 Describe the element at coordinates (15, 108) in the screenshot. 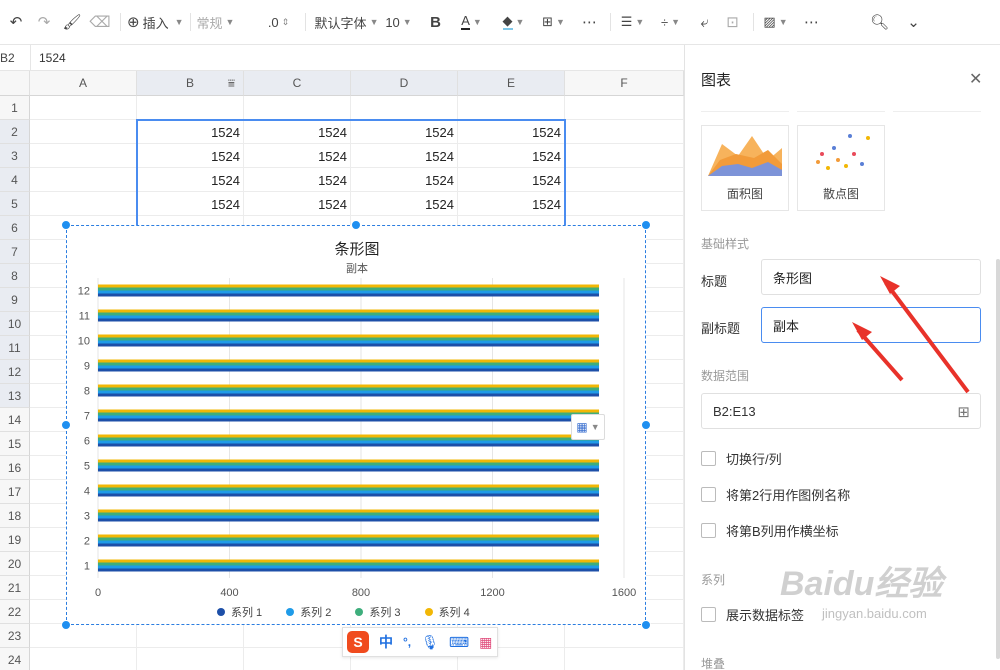

I see `row-header-1: 1` at that location.